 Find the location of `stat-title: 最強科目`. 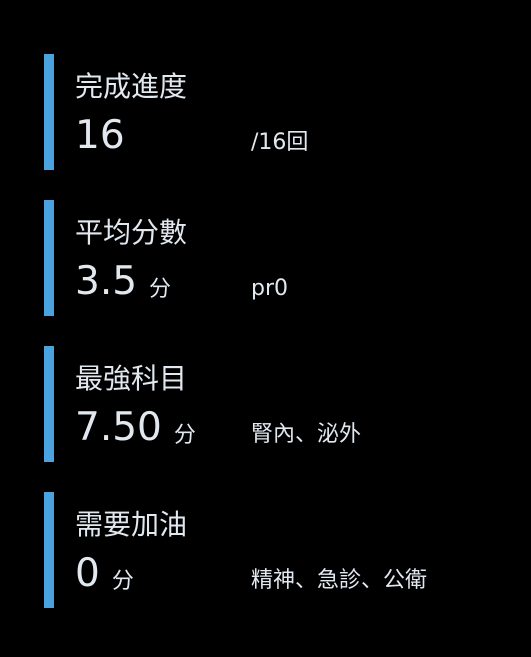

stat-title: 最強科目 is located at coordinates (131, 378).